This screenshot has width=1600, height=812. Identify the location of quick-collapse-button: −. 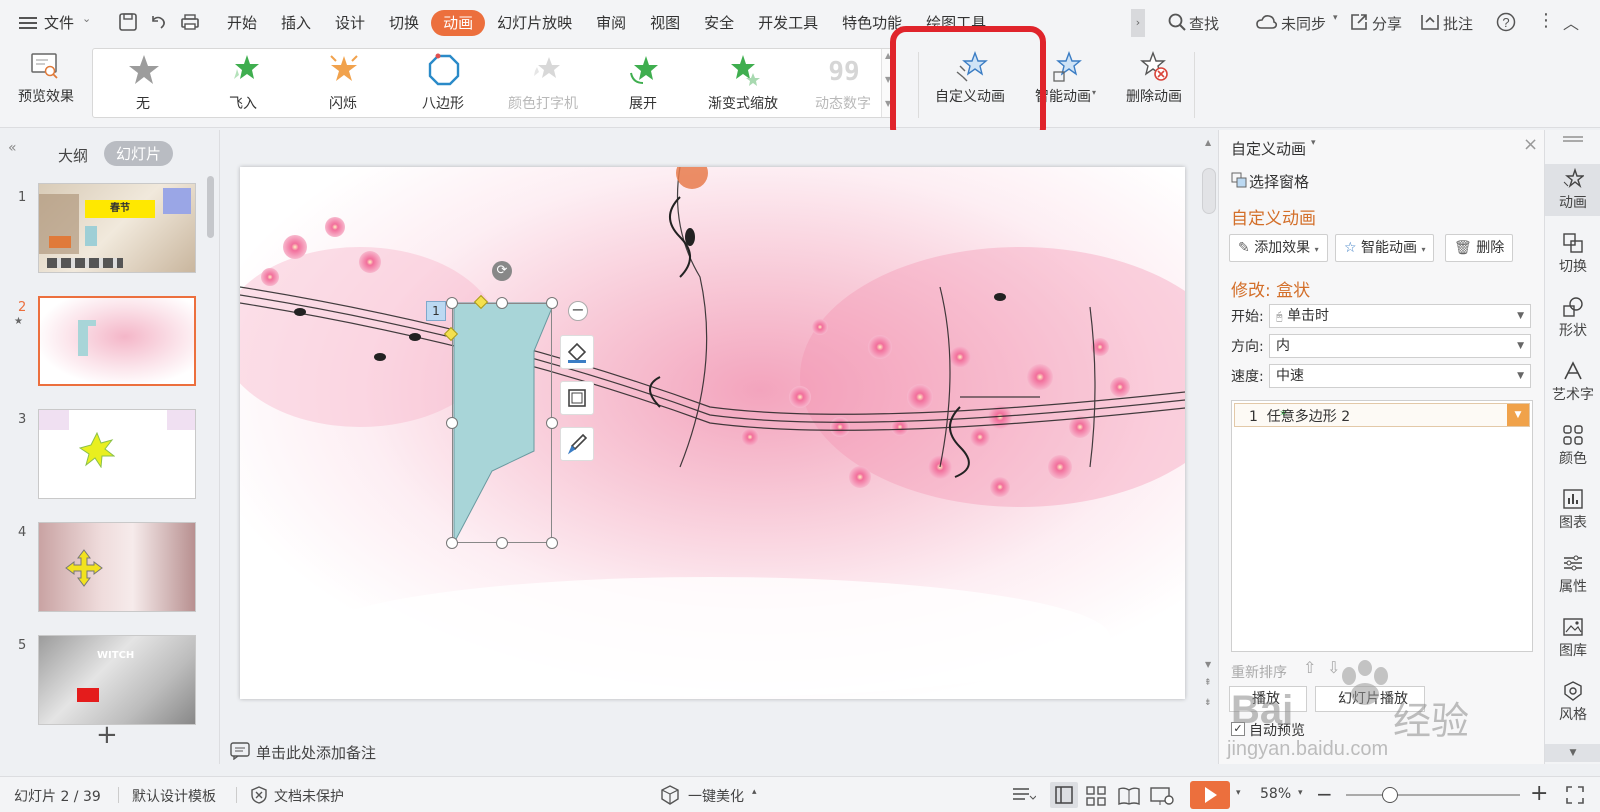
(578, 311).